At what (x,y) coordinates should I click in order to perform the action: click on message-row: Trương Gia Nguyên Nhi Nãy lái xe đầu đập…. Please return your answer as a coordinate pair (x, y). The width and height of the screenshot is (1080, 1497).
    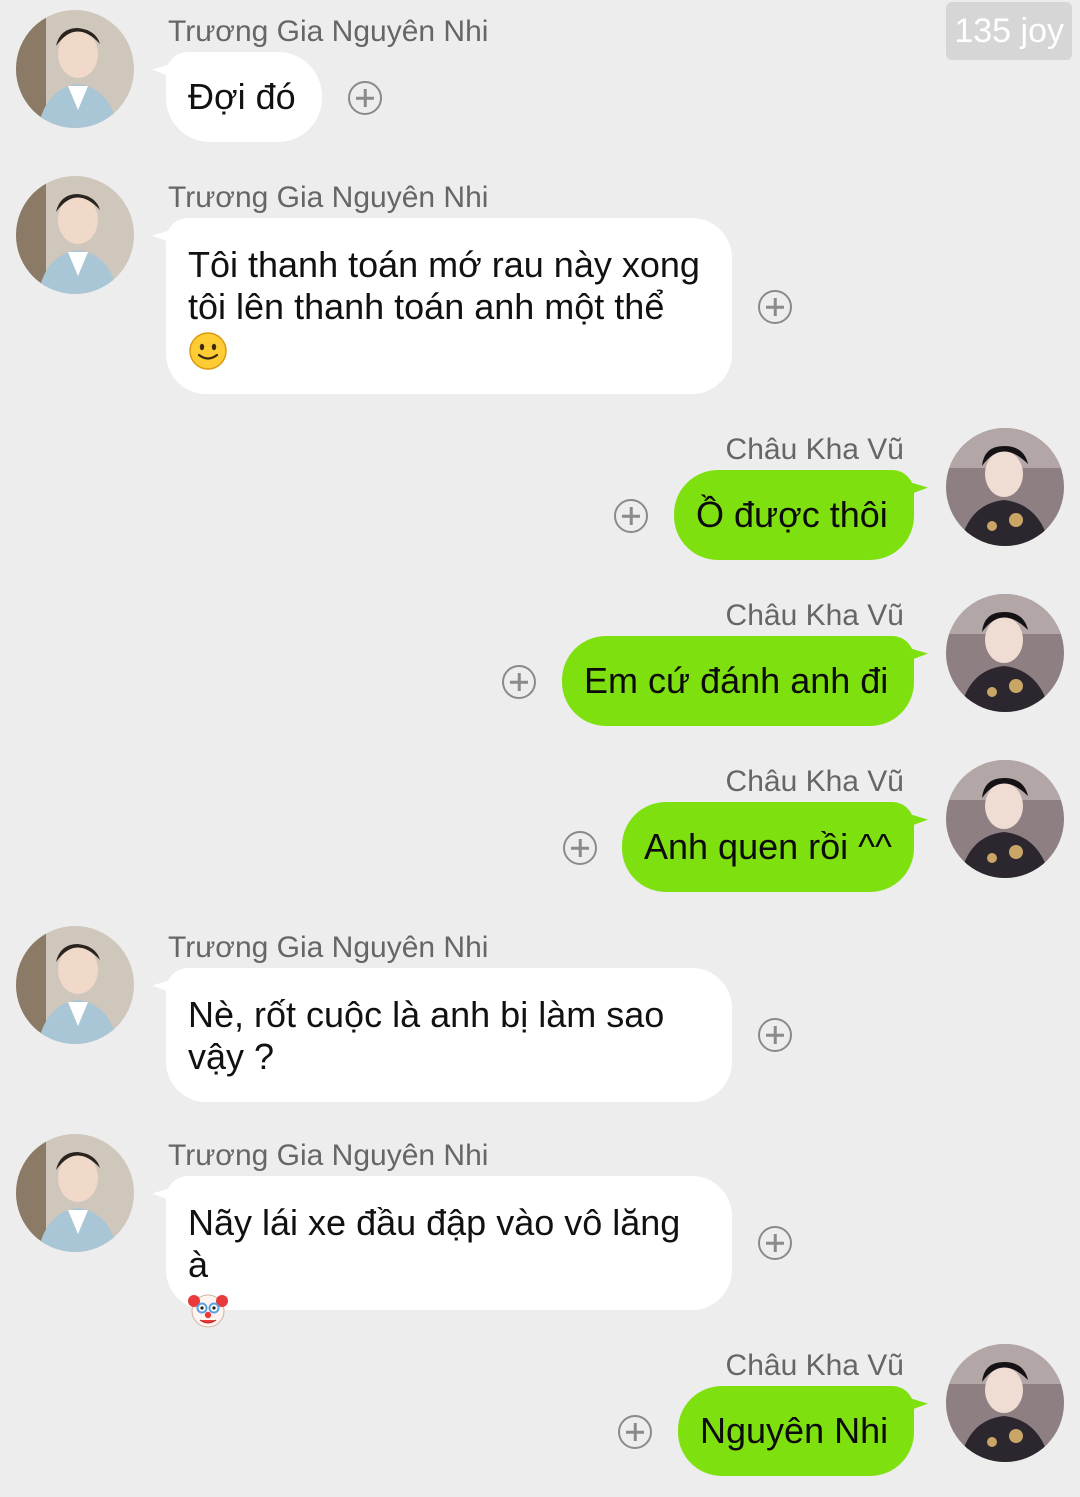
    Looking at the image, I should click on (540, 1231).